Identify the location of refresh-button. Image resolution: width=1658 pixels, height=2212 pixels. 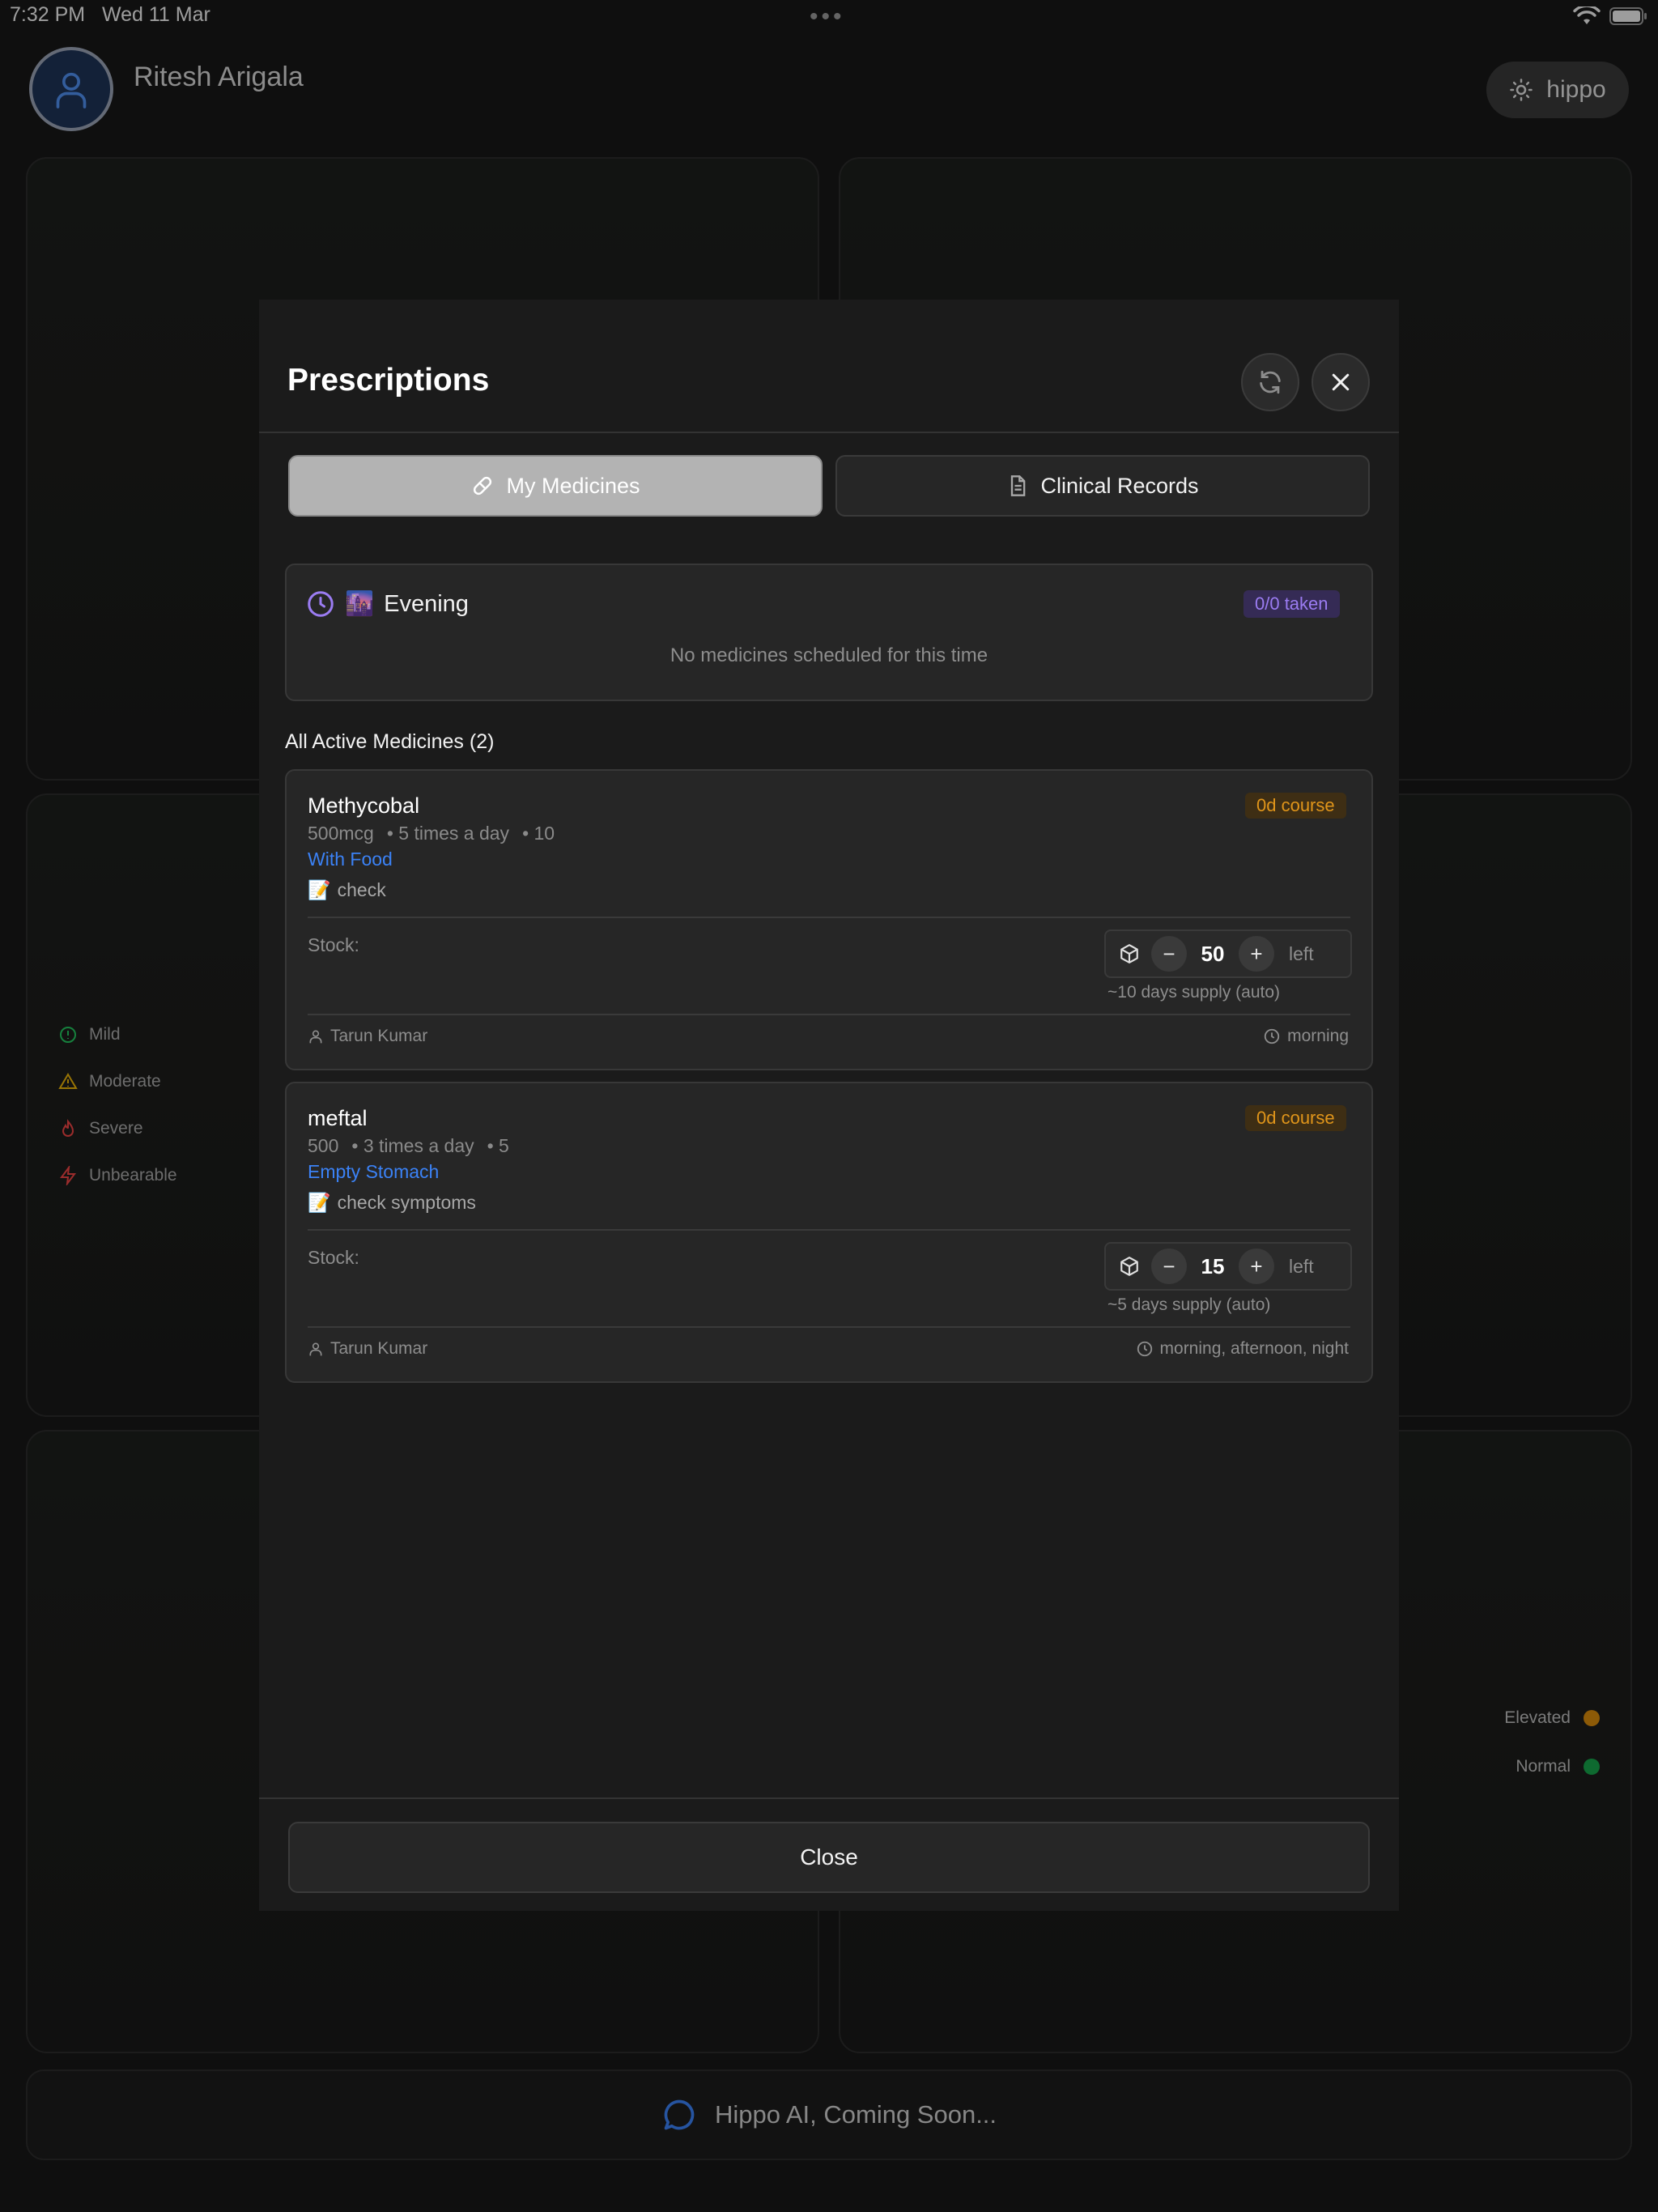
(1270, 382).